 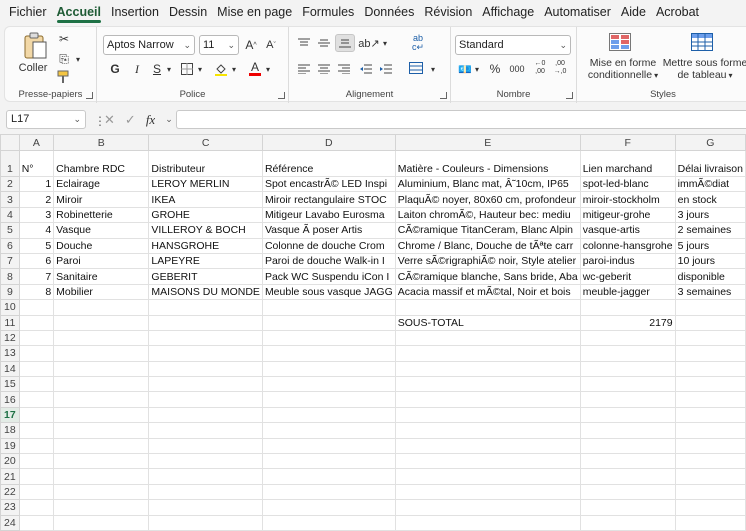 I want to click on fill-color-icon, so click(x=221, y=69).